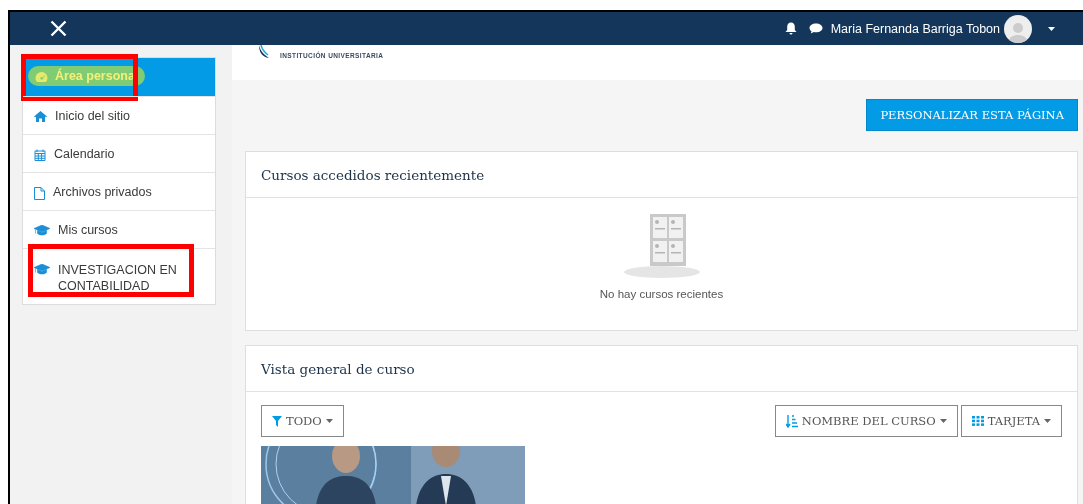 The image size is (1083, 504). What do you see at coordinates (661, 369) in the screenshot?
I see `card-title: Vista general de curso` at bounding box center [661, 369].